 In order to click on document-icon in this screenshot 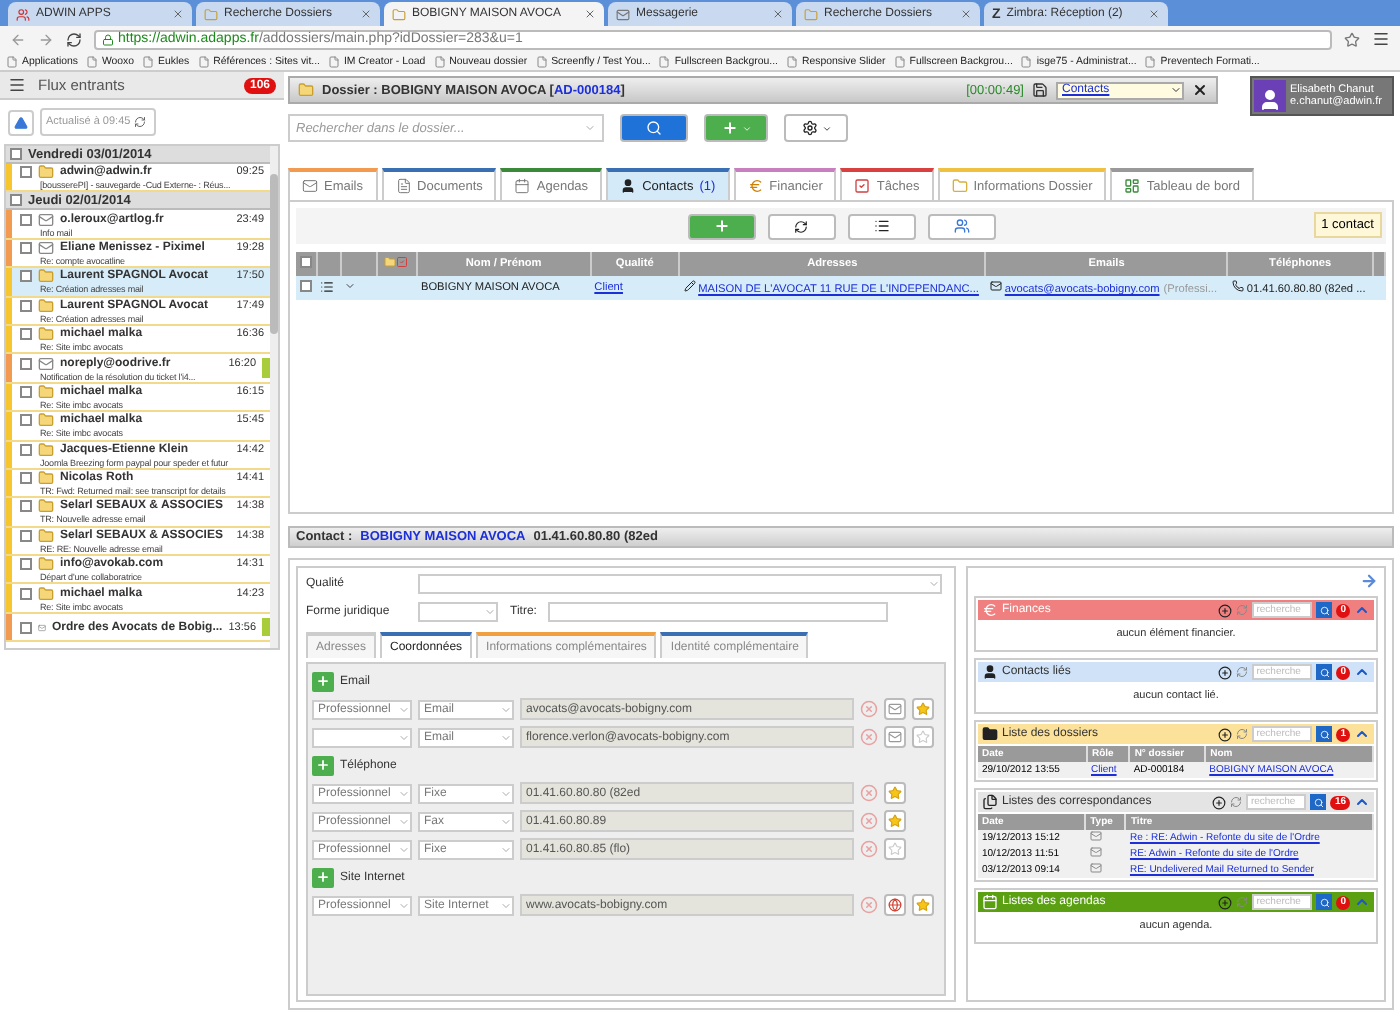, I will do `click(403, 186)`.